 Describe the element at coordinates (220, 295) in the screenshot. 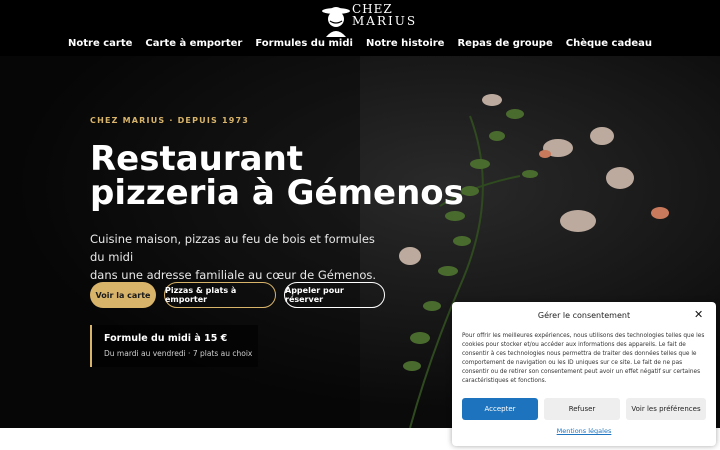

I see `takeaway-button: Pizzas & plats à emporter` at that location.